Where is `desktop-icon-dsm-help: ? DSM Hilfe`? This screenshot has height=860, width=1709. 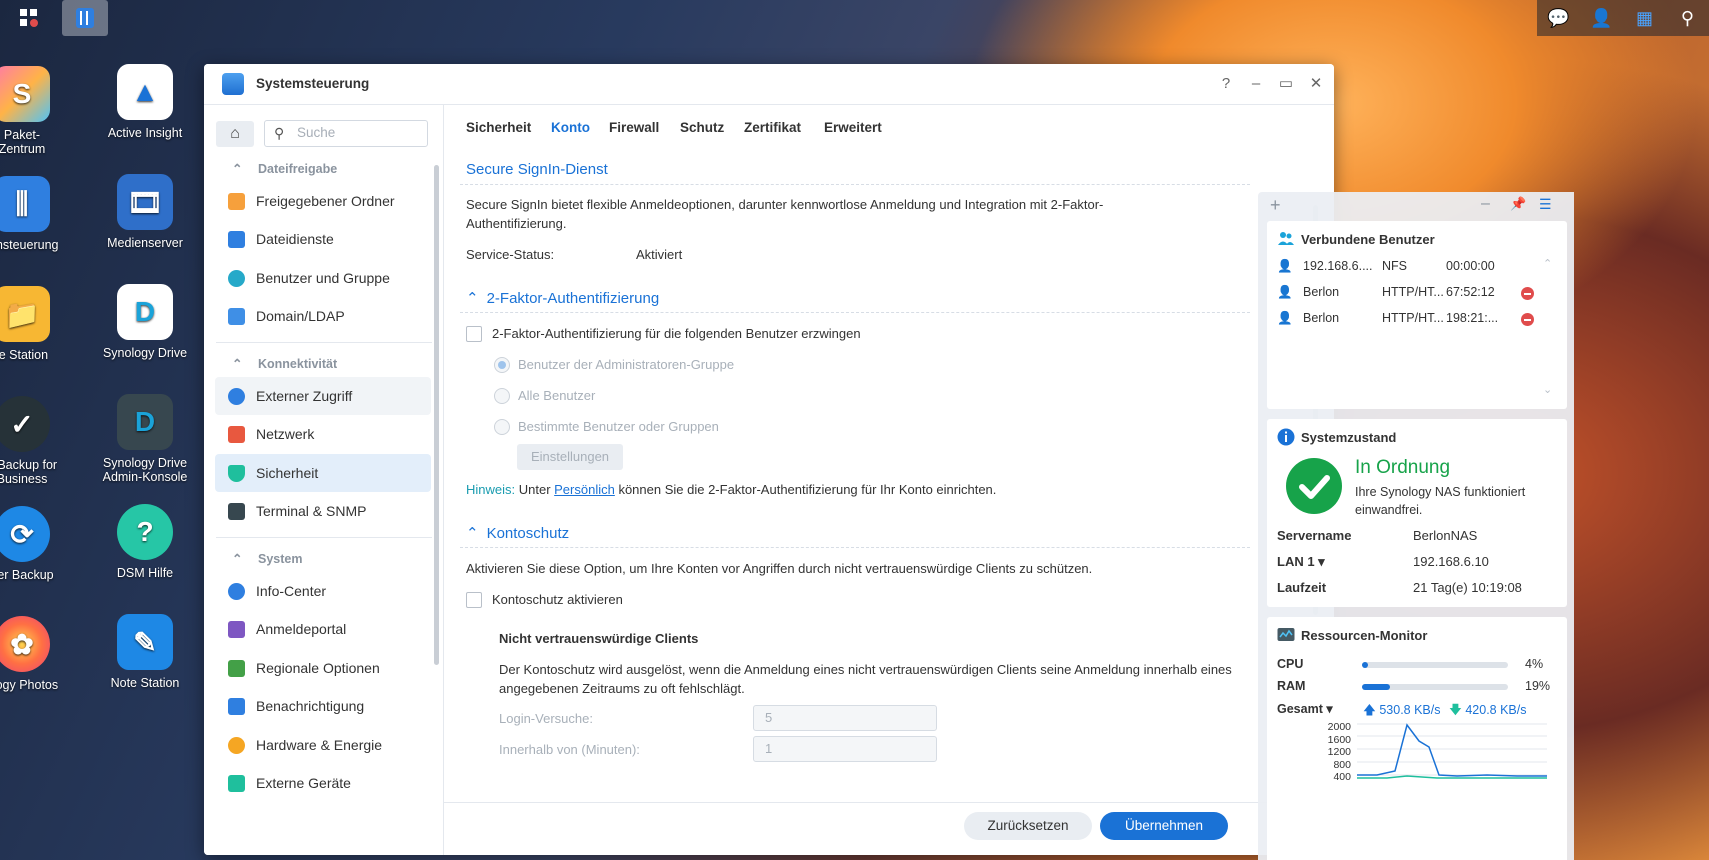 desktop-icon-dsm-help: ? DSM Hilfe is located at coordinates (145, 542).